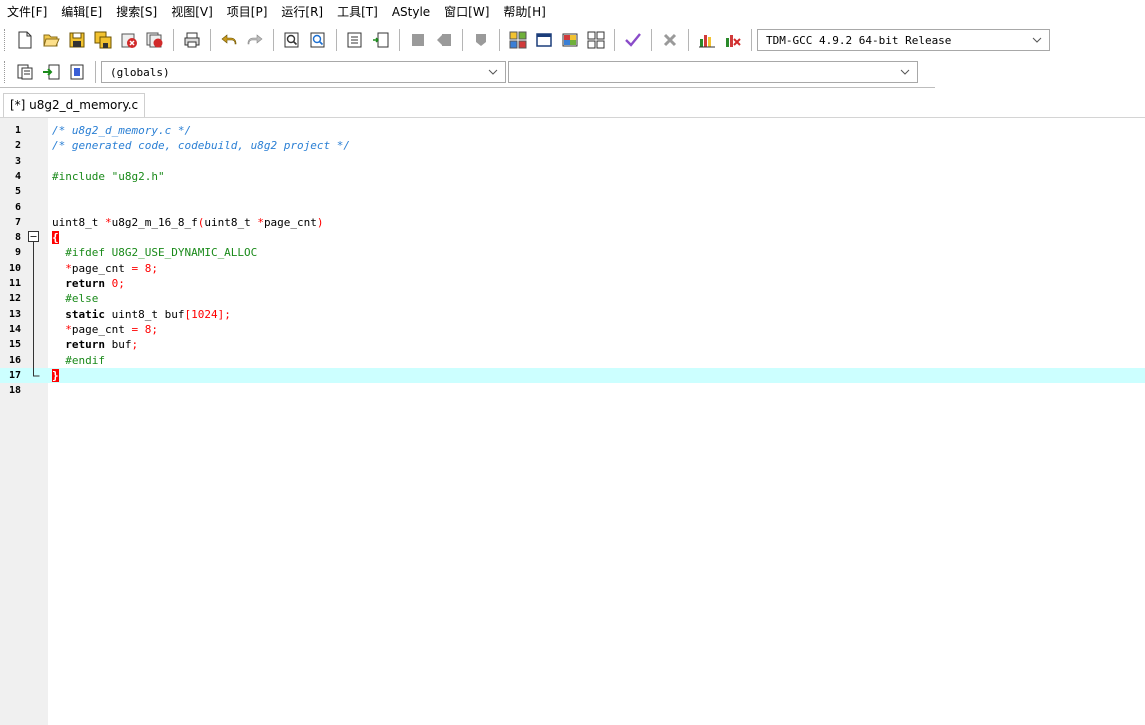  What do you see at coordinates (192, 40) in the screenshot?
I see `print-button` at bounding box center [192, 40].